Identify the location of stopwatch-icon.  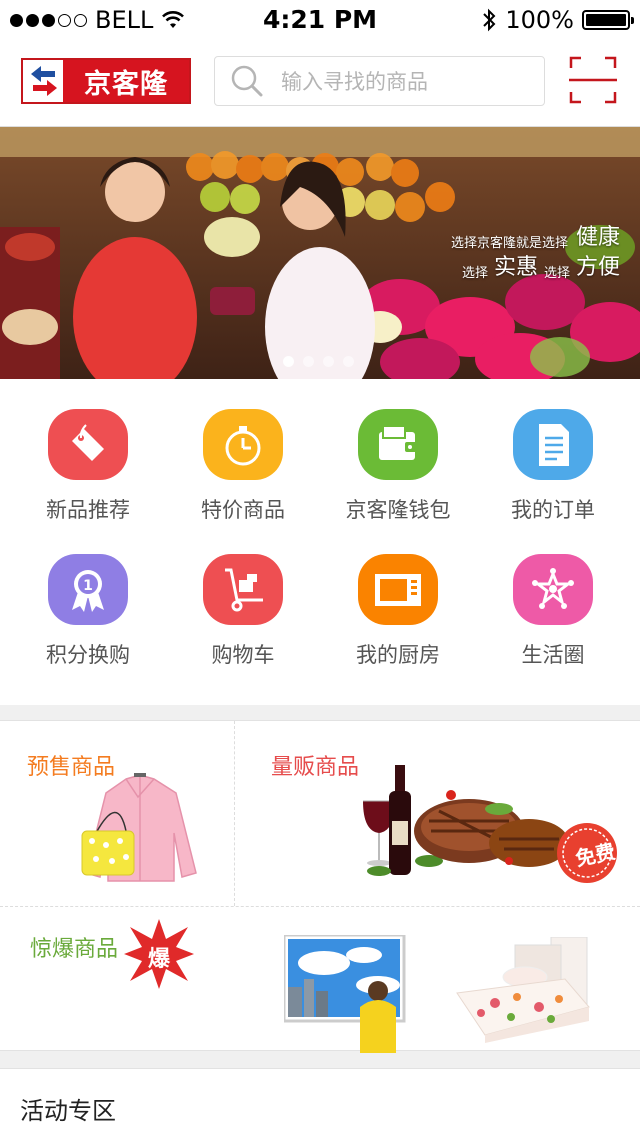
(243, 445).